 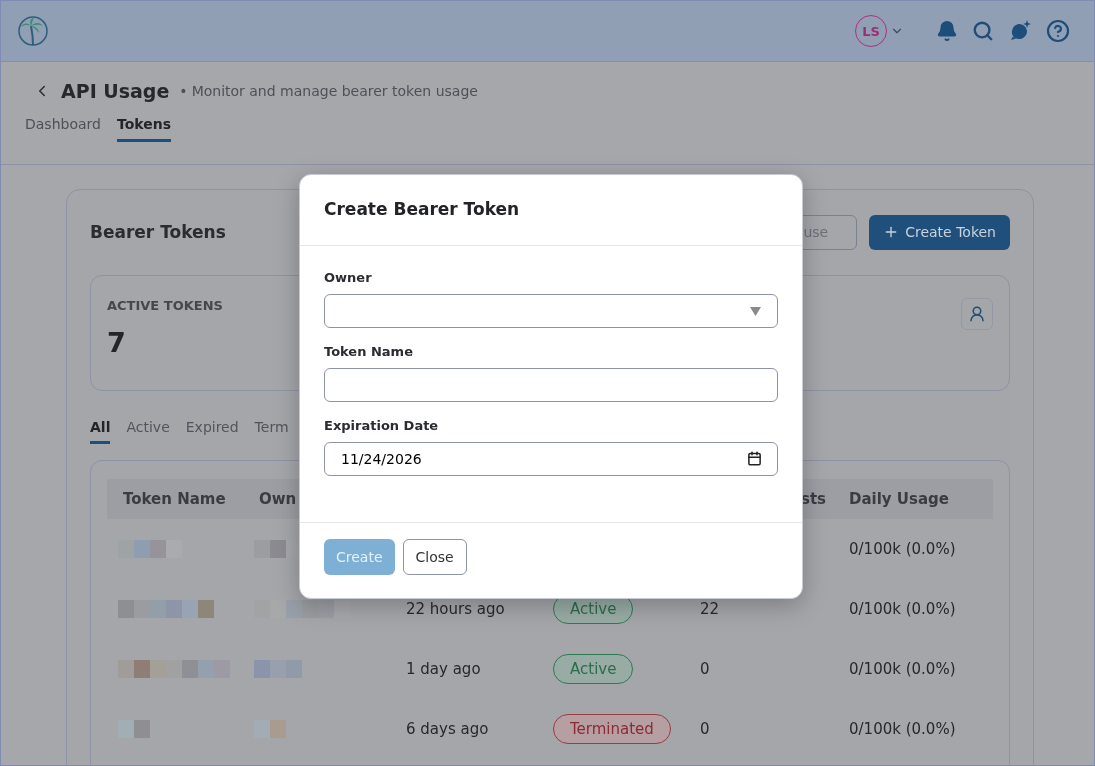 What do you see at coordinates (947, 31) in the screenshot?
I see `notification-bell-icon` at bounding box center [947, 31].